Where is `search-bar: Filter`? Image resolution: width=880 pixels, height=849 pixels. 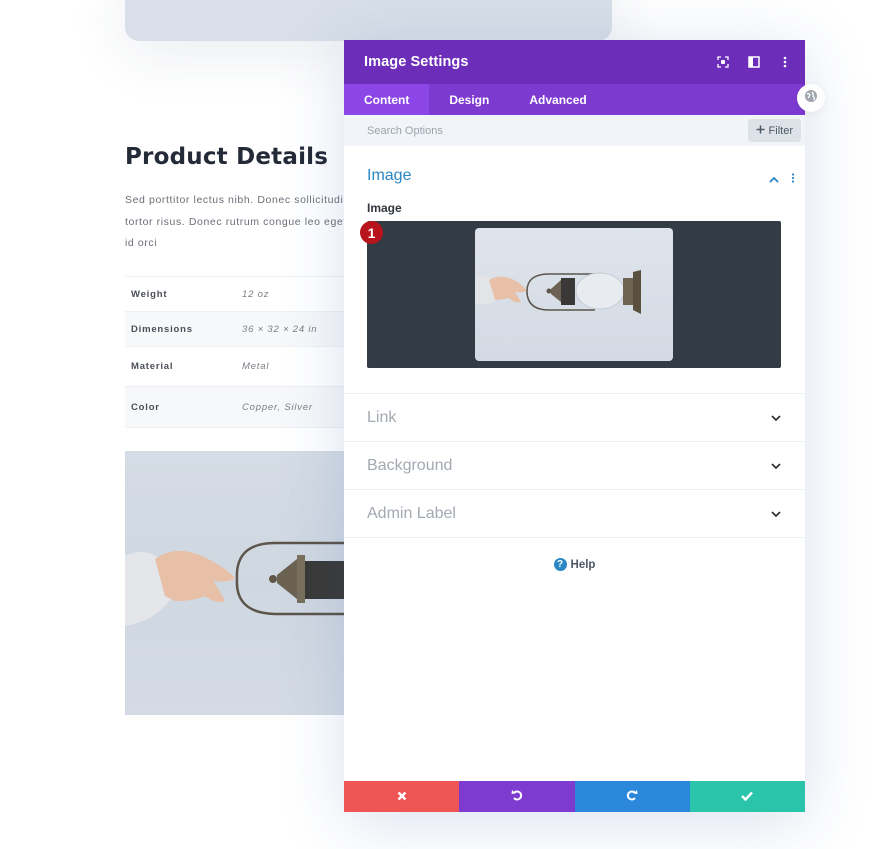
search-bar: Filter is located at coordinates (574, 130).